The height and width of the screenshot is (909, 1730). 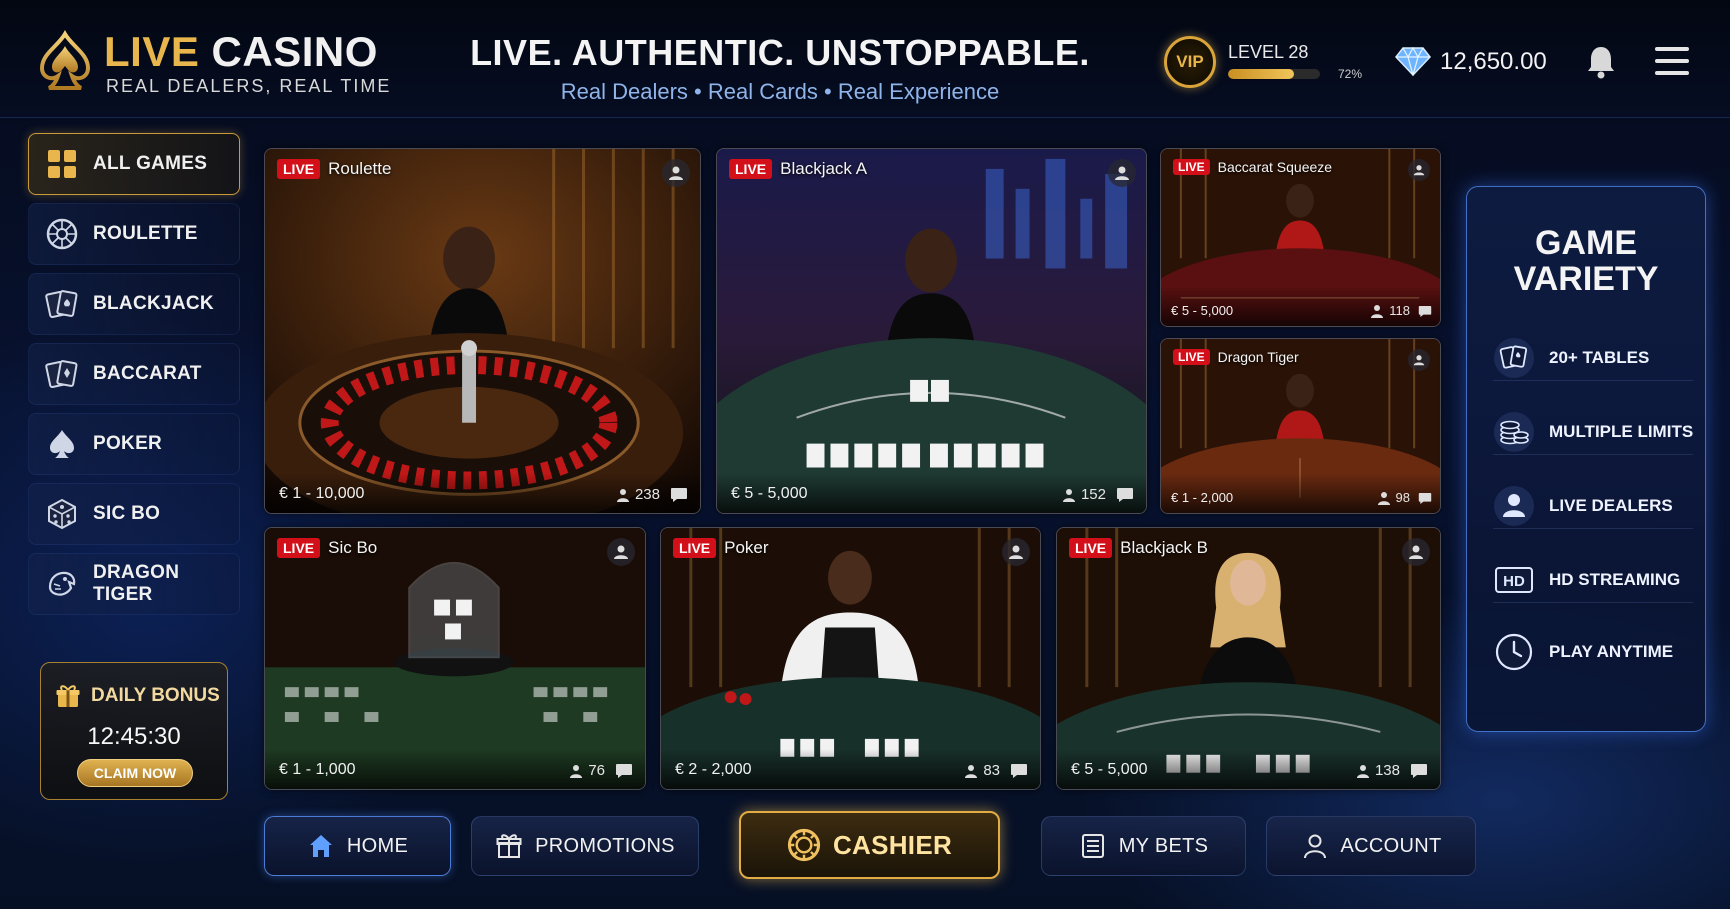 I want to click on player-count: 98, so click(x=1393, y=497).